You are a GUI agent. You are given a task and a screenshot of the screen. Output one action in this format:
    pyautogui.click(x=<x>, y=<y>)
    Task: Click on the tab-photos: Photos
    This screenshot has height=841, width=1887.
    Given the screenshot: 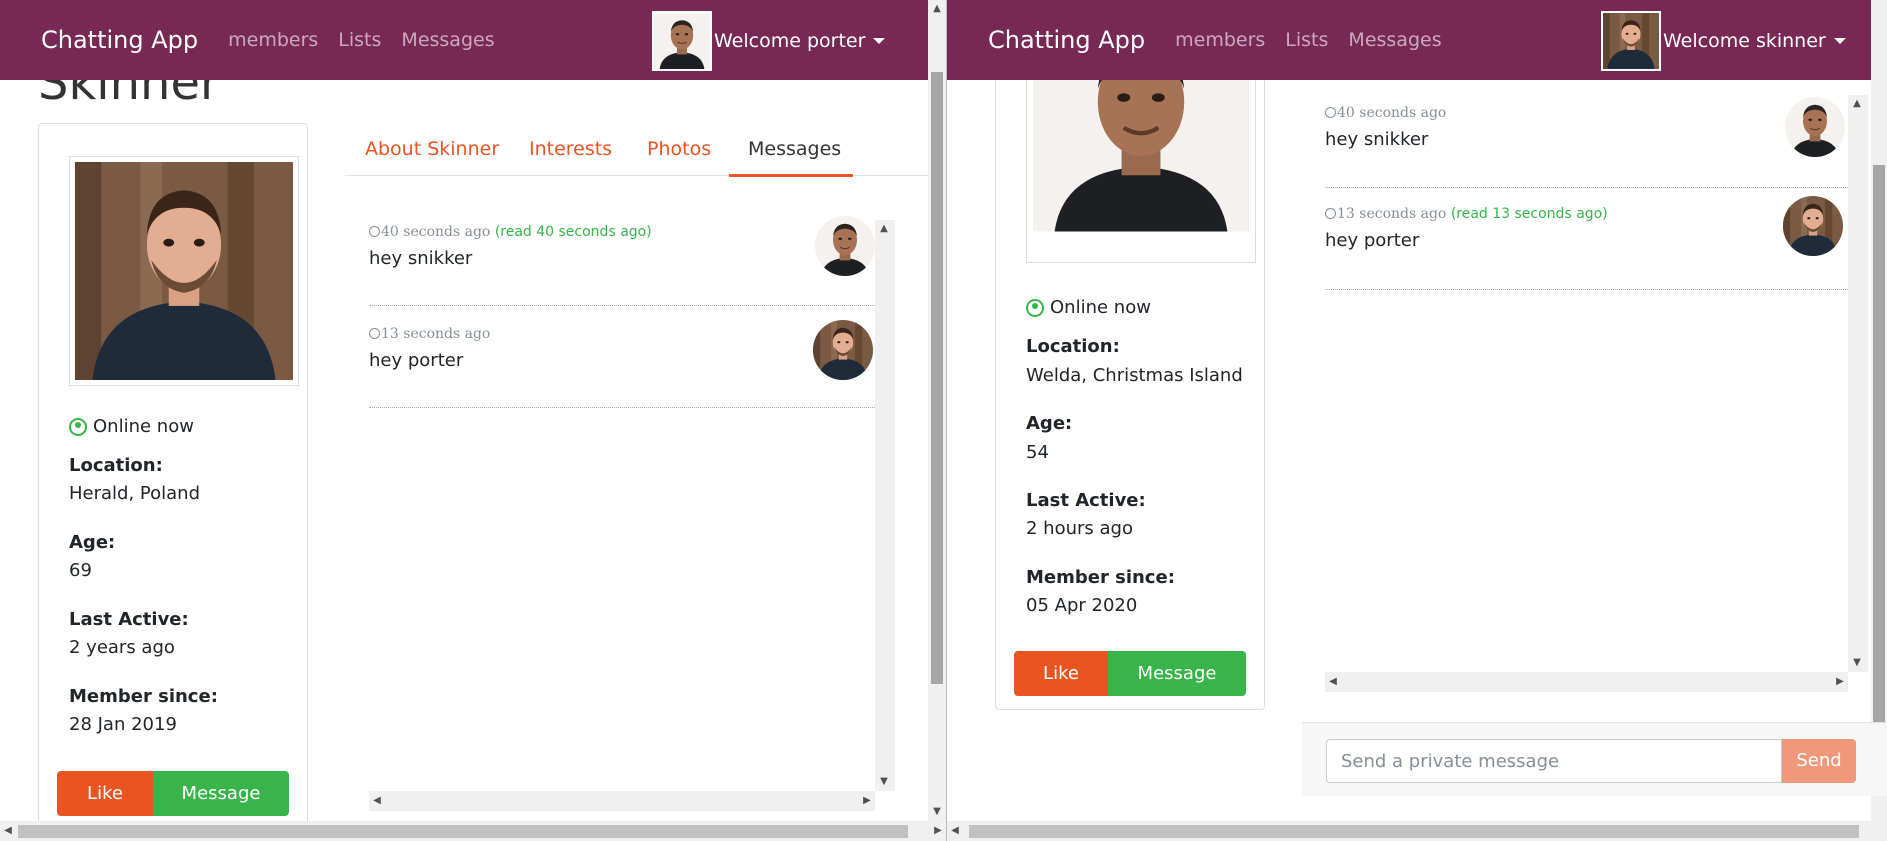 What is the action you would take?
    pyautogui.click(x=679, y=149)
    